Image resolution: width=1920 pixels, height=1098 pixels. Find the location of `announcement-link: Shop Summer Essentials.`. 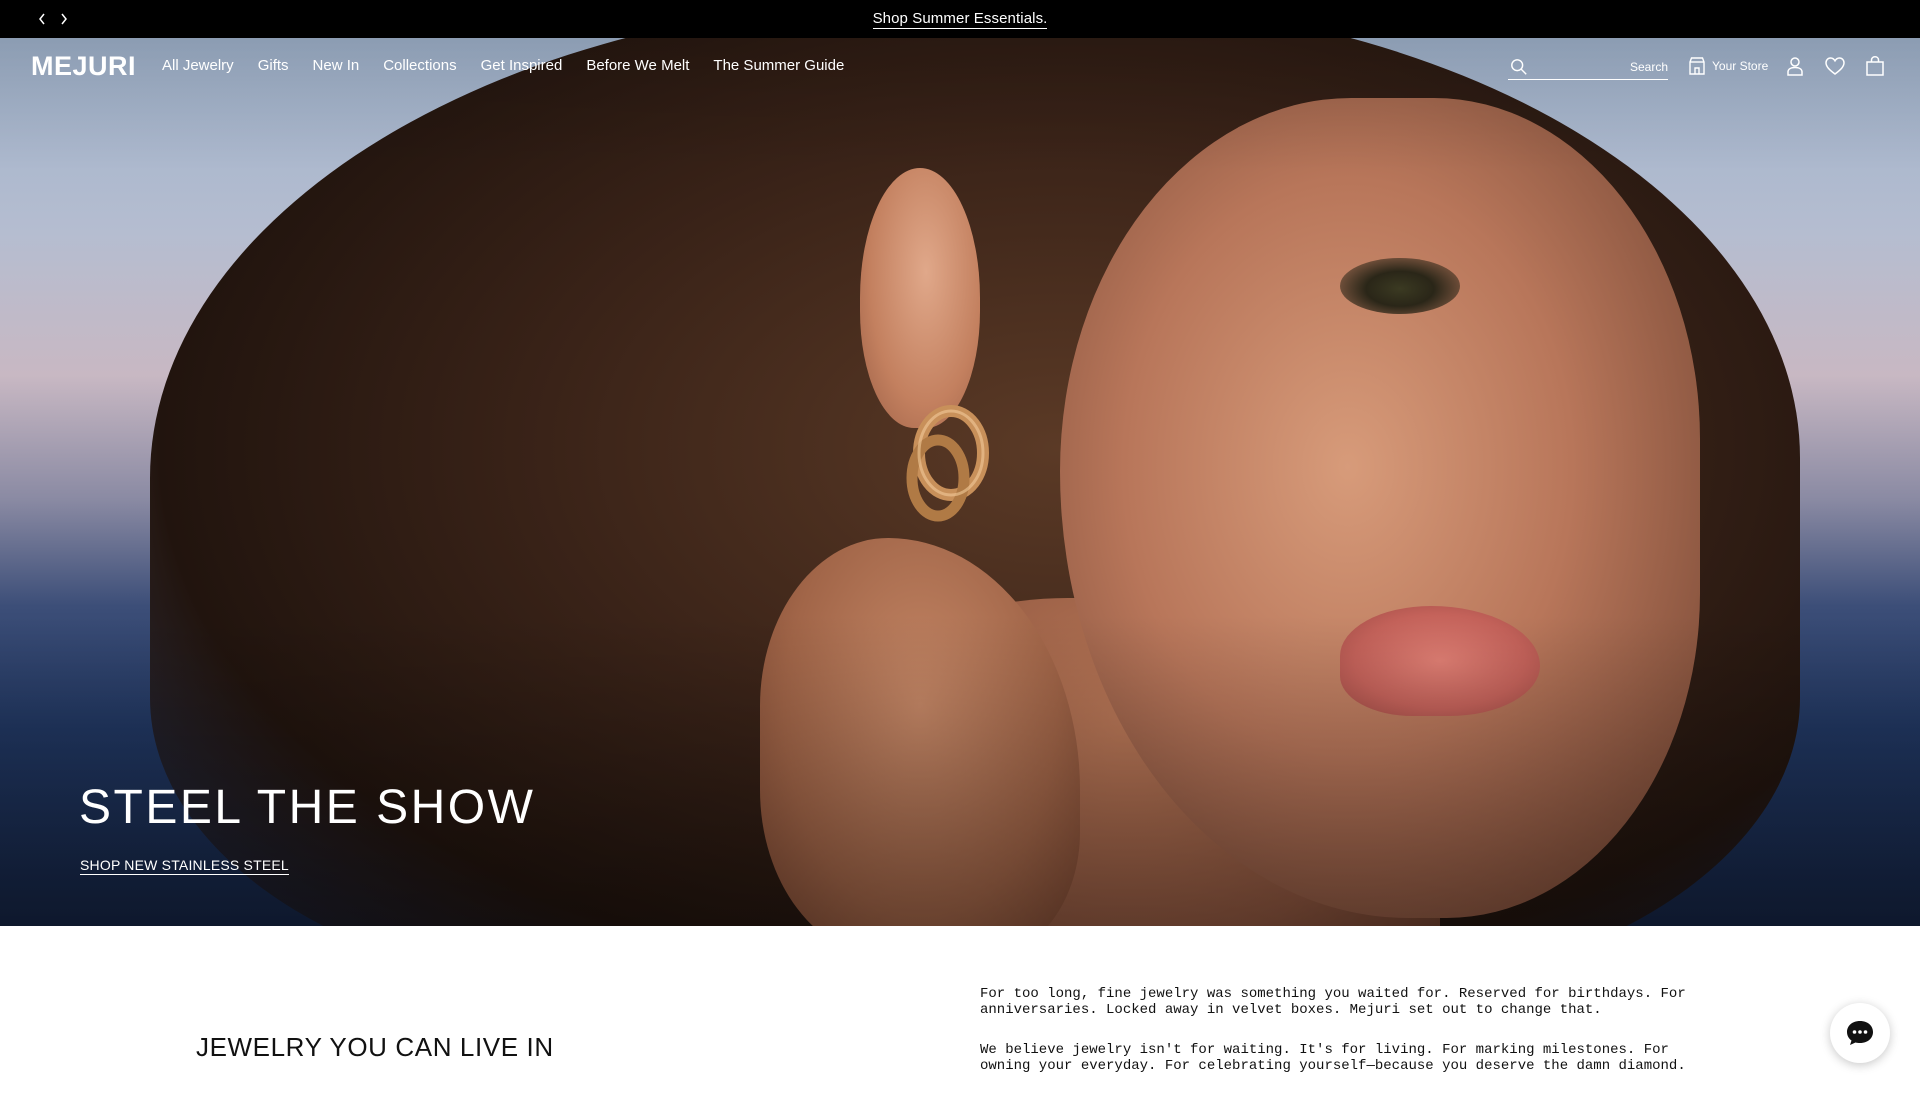

announcement-link: Shop Summer Essentials. is located at coordinates (960, 19).